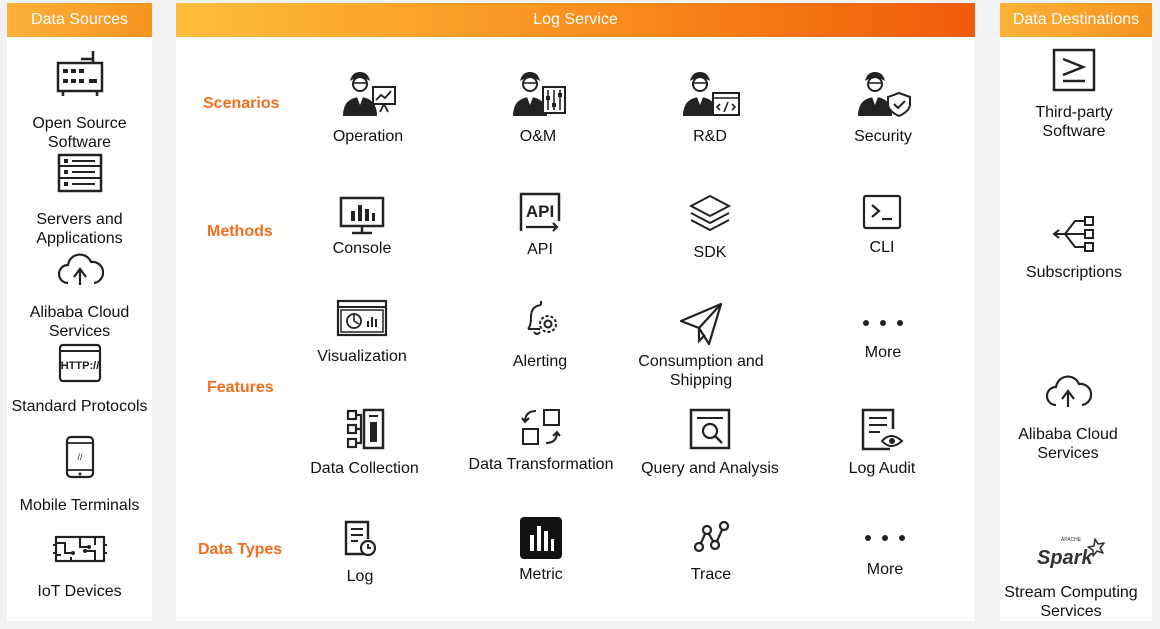  I want to click on server-list-icon, so click(79, 173).